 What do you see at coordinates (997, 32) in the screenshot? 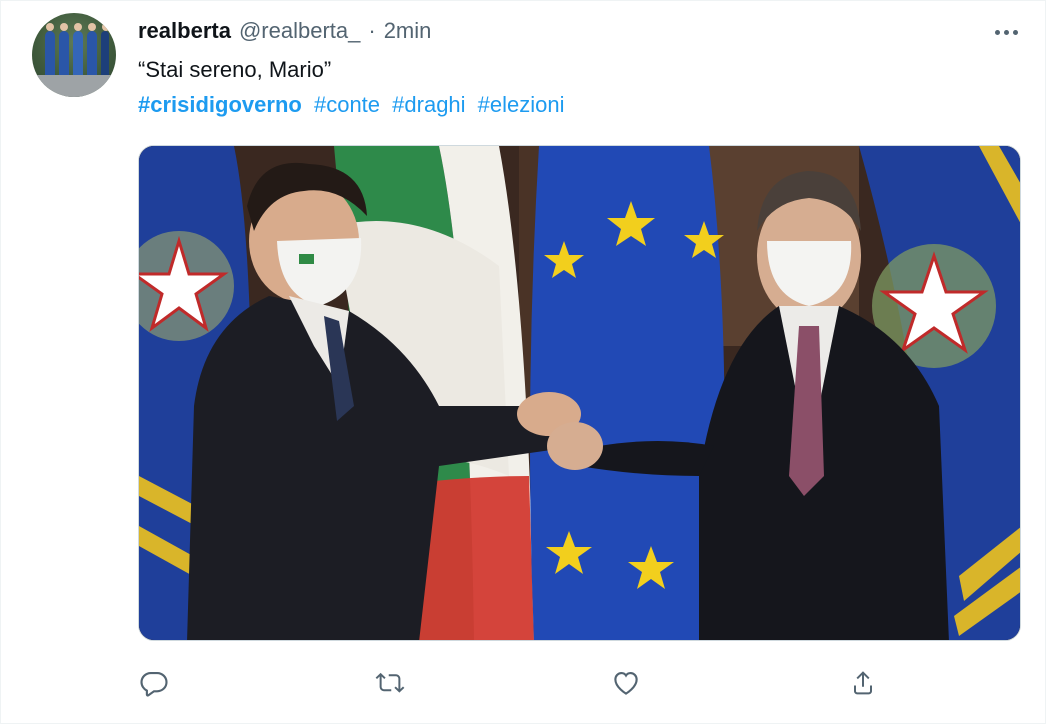
I see `more-horizontal-icon` at bounding box center [997, 32].